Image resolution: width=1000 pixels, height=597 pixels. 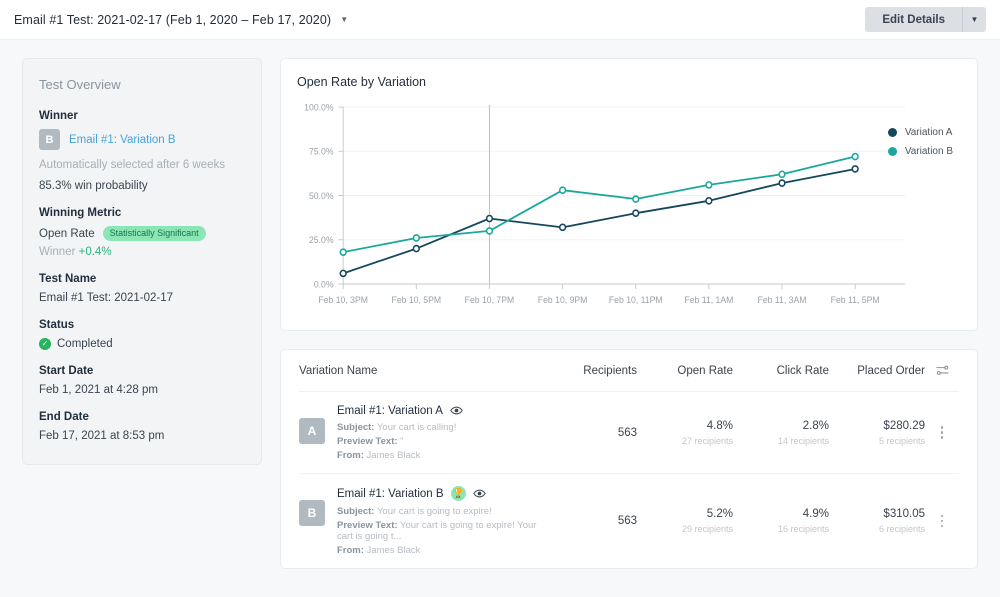 I want to click on variation-subject: Subject: Your cart is going to expire!, so click(x=414, y=511).